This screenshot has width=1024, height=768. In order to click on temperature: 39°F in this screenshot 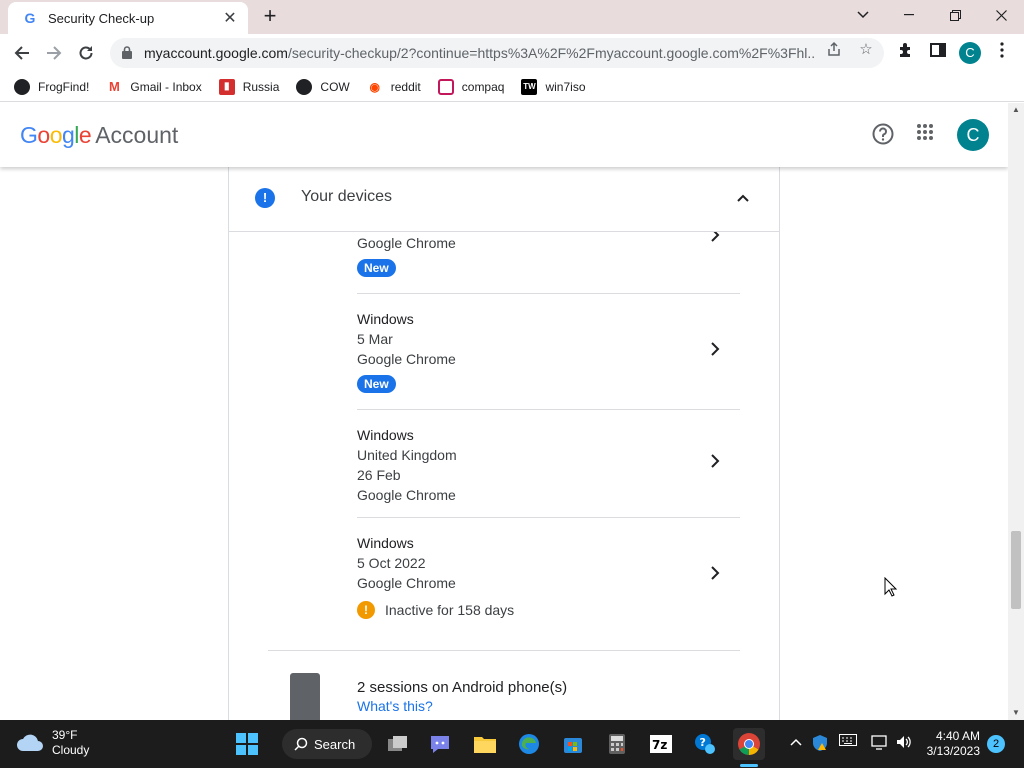, I will do `click(65, 735)`.